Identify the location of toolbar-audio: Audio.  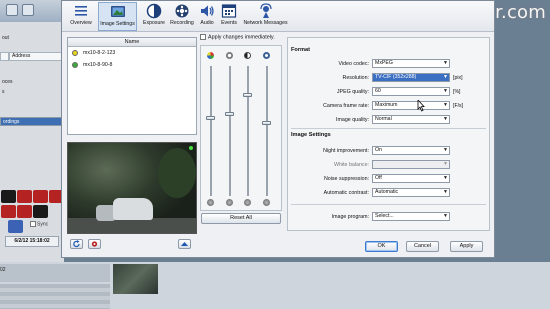
(207, 16).